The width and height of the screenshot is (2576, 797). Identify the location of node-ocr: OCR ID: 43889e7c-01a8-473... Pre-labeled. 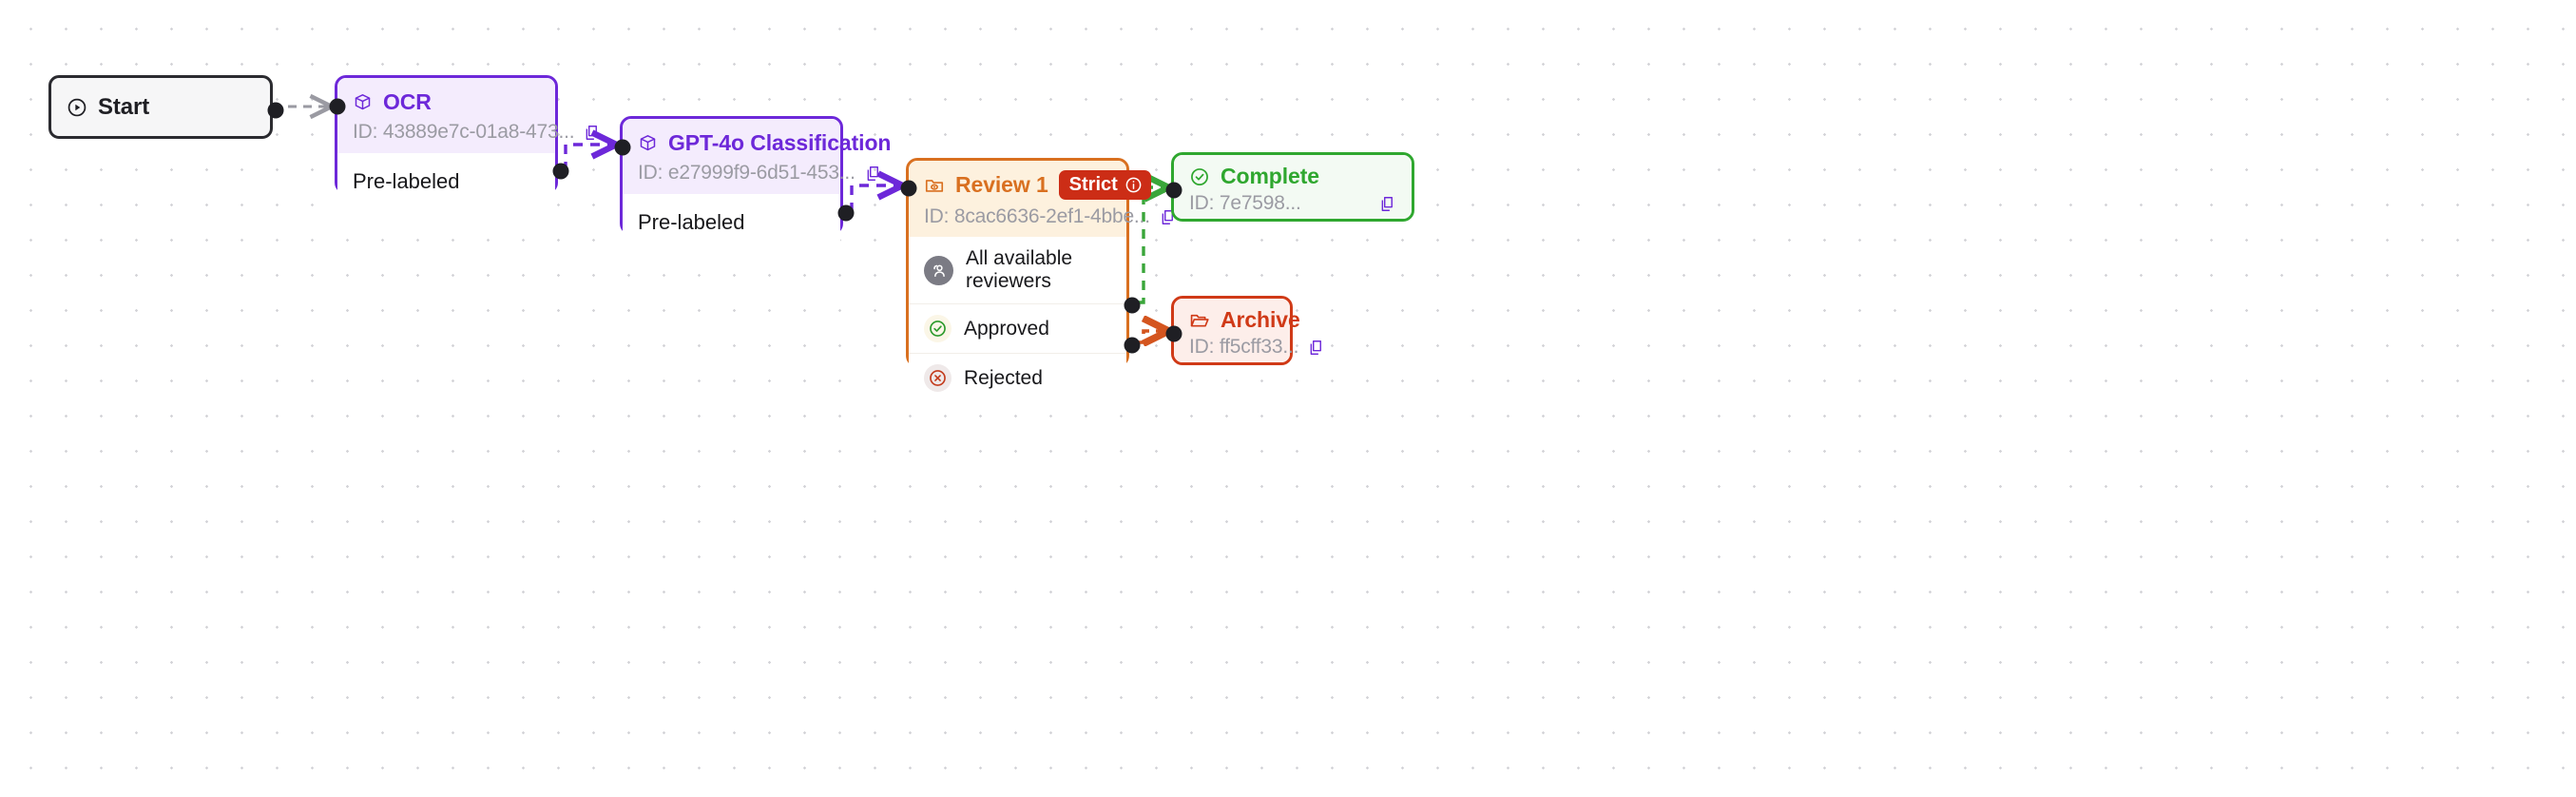
(463, 144).